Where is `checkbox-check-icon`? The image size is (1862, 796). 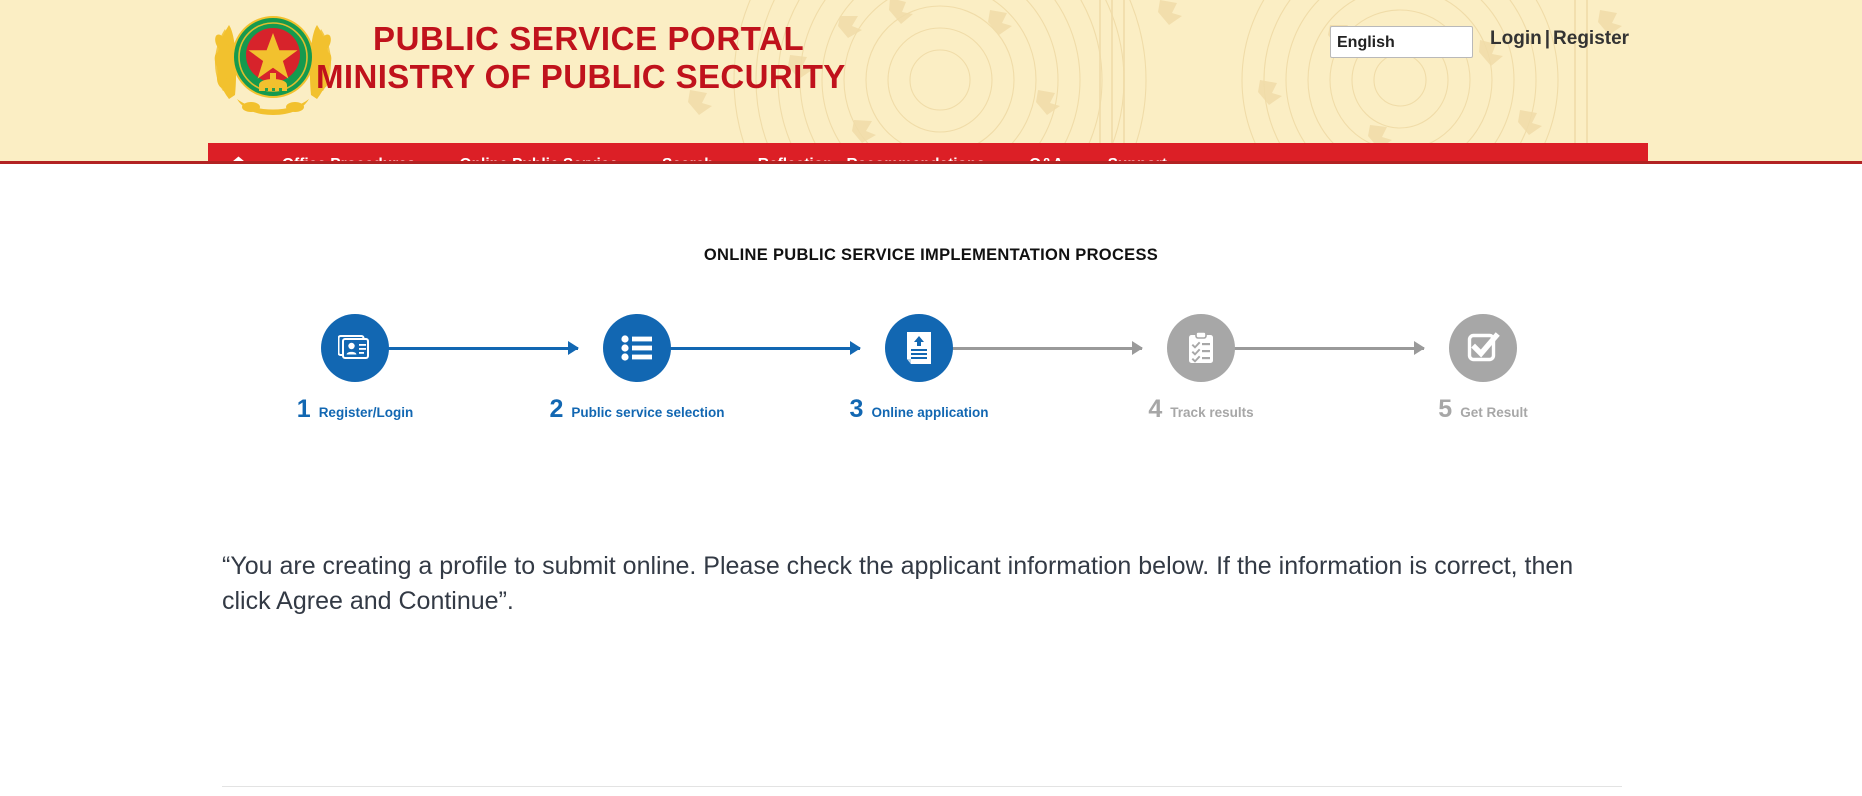 checkbox-check-icon is located at coordinates (1483, 347).